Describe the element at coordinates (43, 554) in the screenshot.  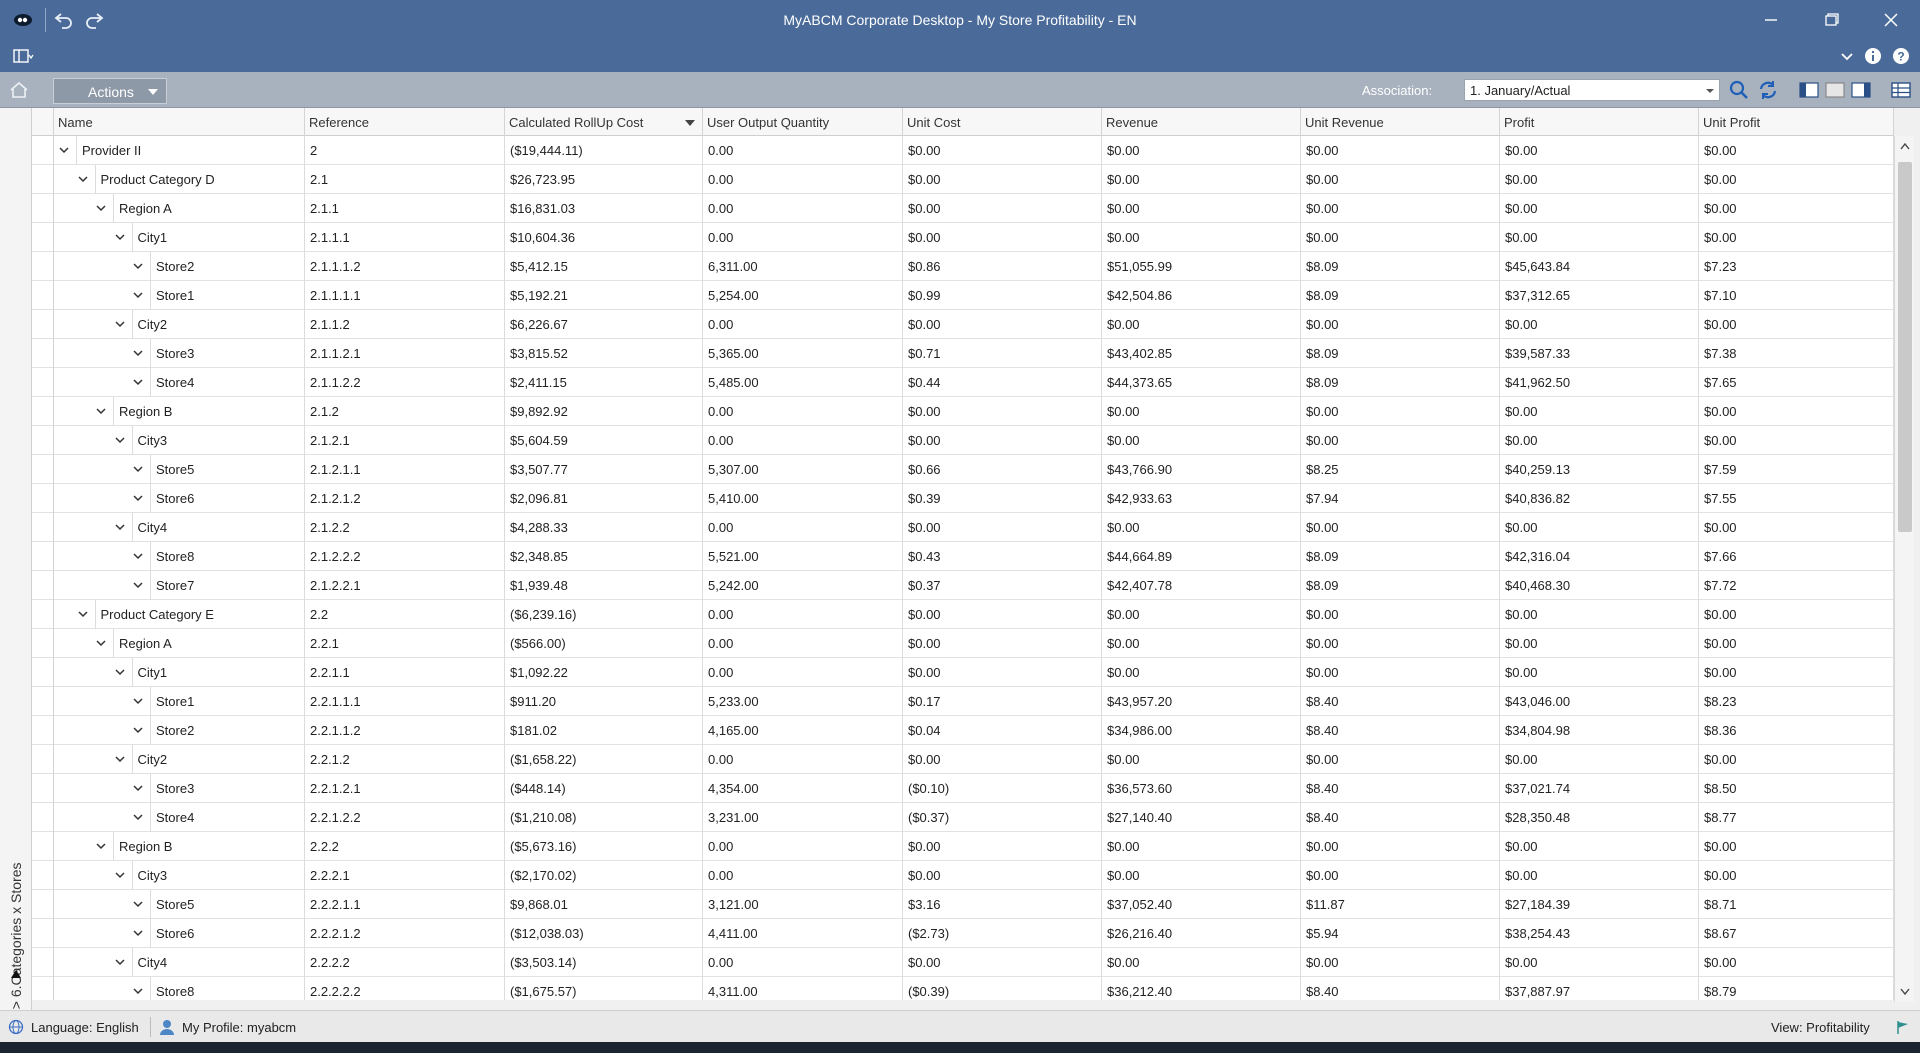
I see `row-selector-column` at that location.